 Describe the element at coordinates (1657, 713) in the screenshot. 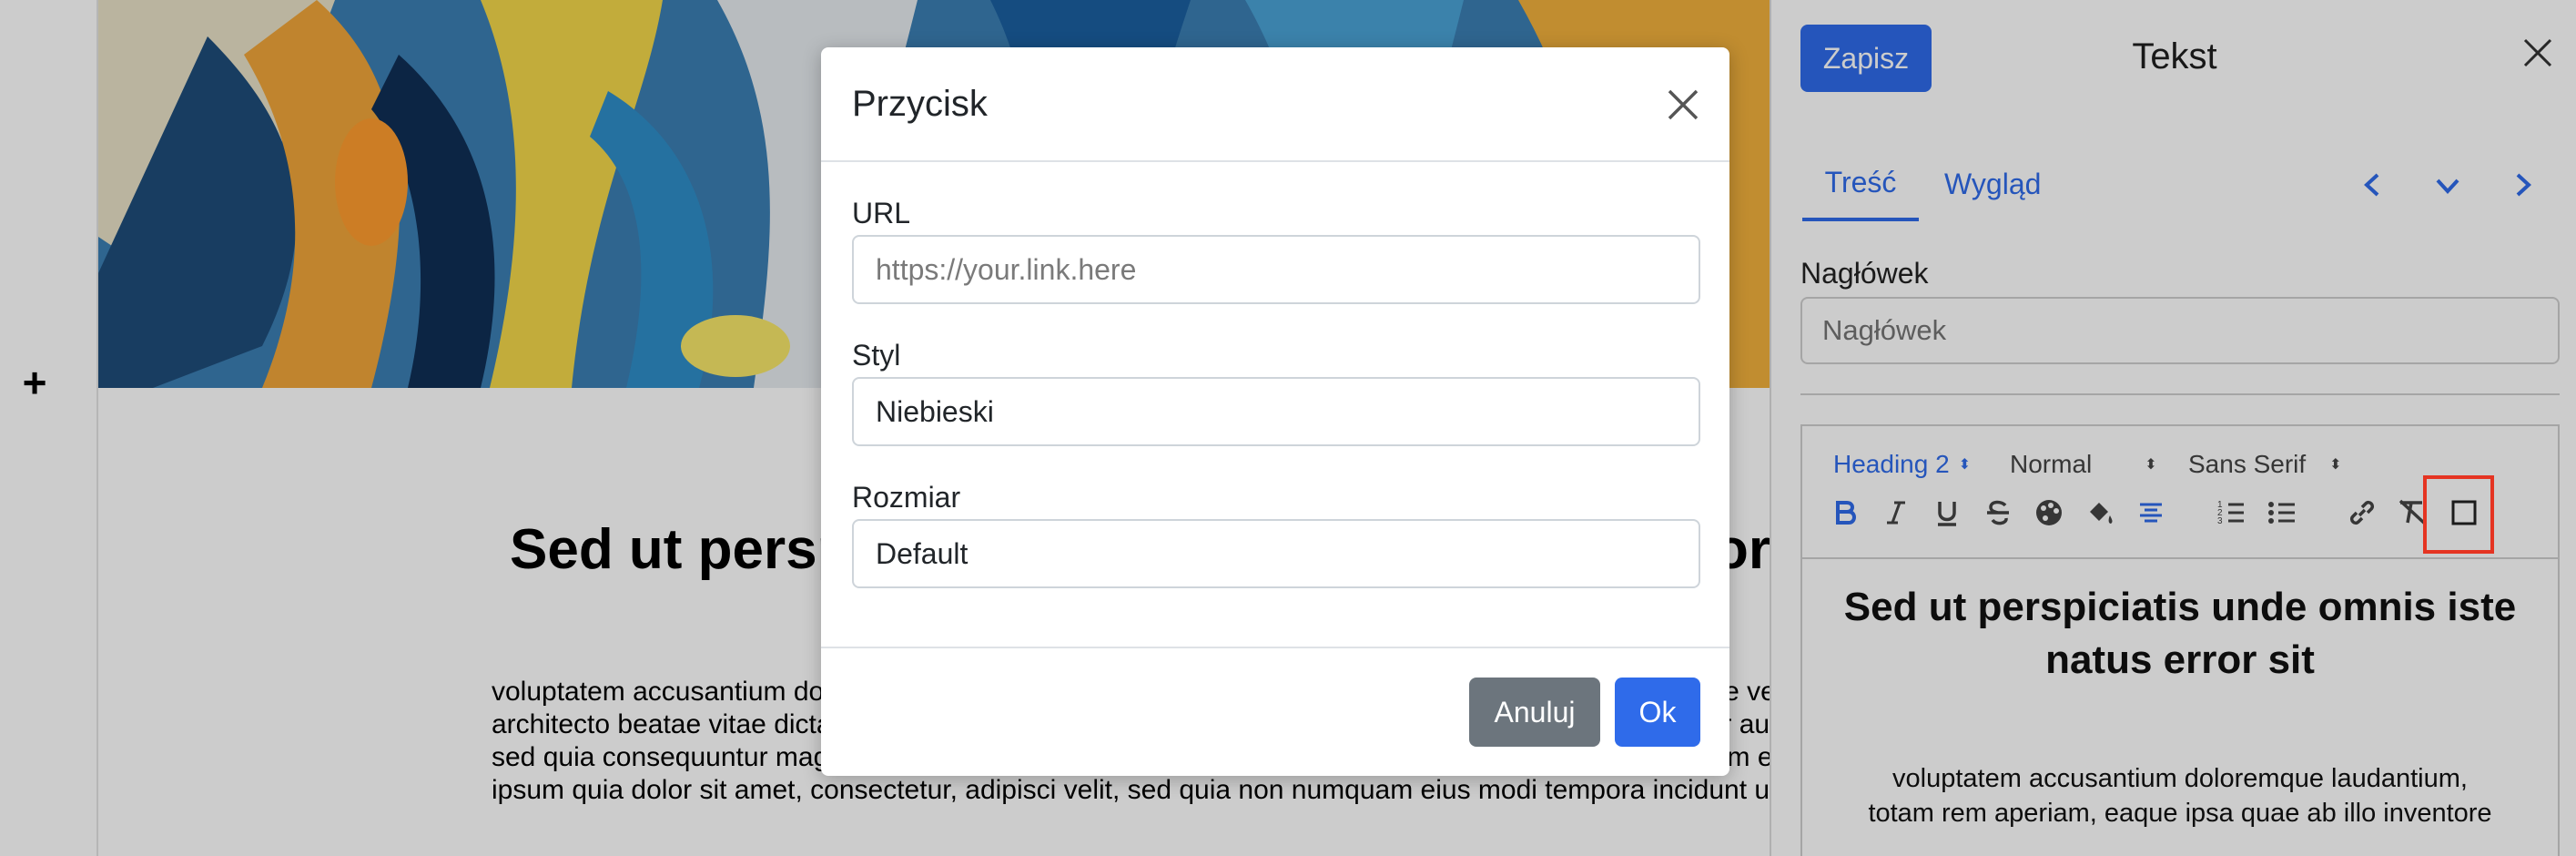

I see `ok-button: Ok` at that location.